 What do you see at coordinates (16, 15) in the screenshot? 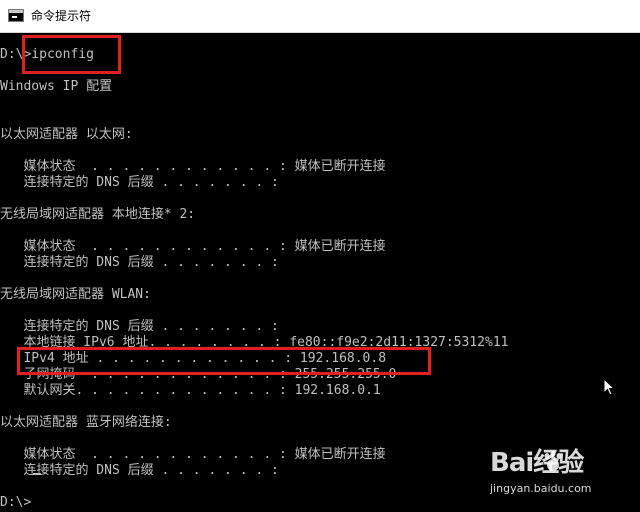
I see `cmd-icon` at bounding box center [16, 15].